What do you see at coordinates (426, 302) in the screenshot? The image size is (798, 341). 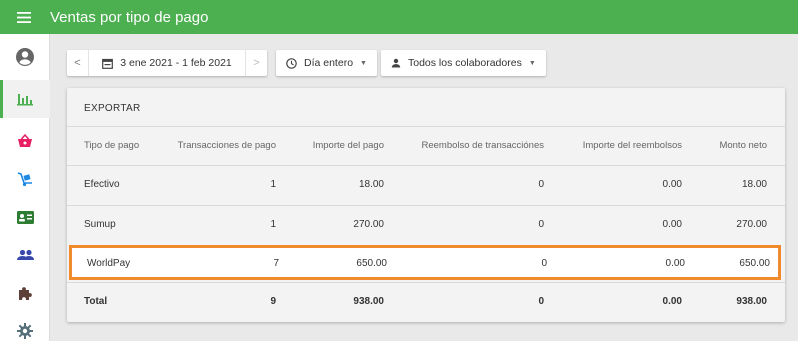 I see `table-total-row: Total 9 938.00 0 0.00 938.00` at bounding box center [426, 302].